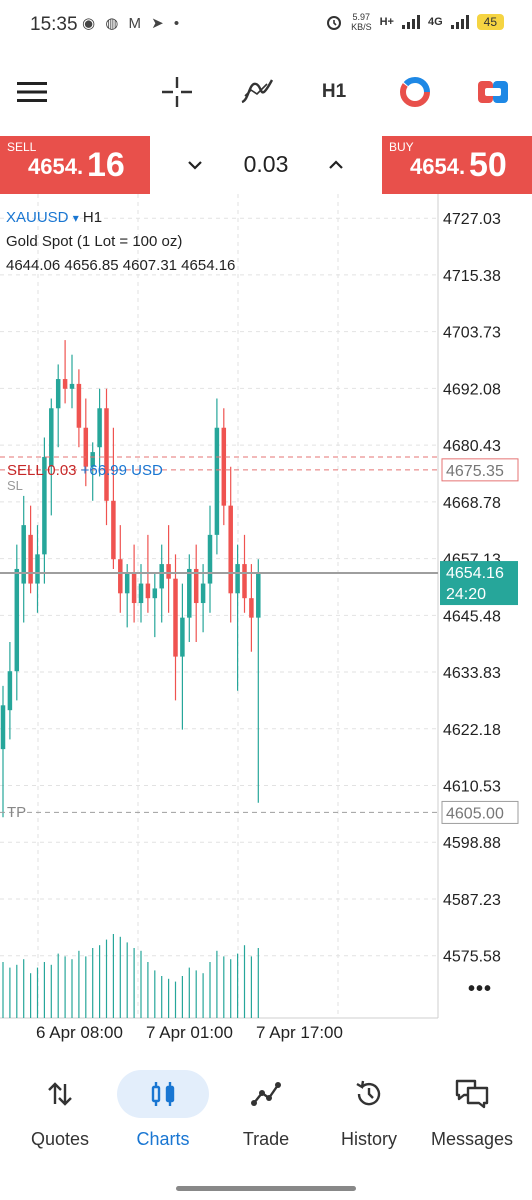  I want to click on chevron-up-icon, so click(336, 164).